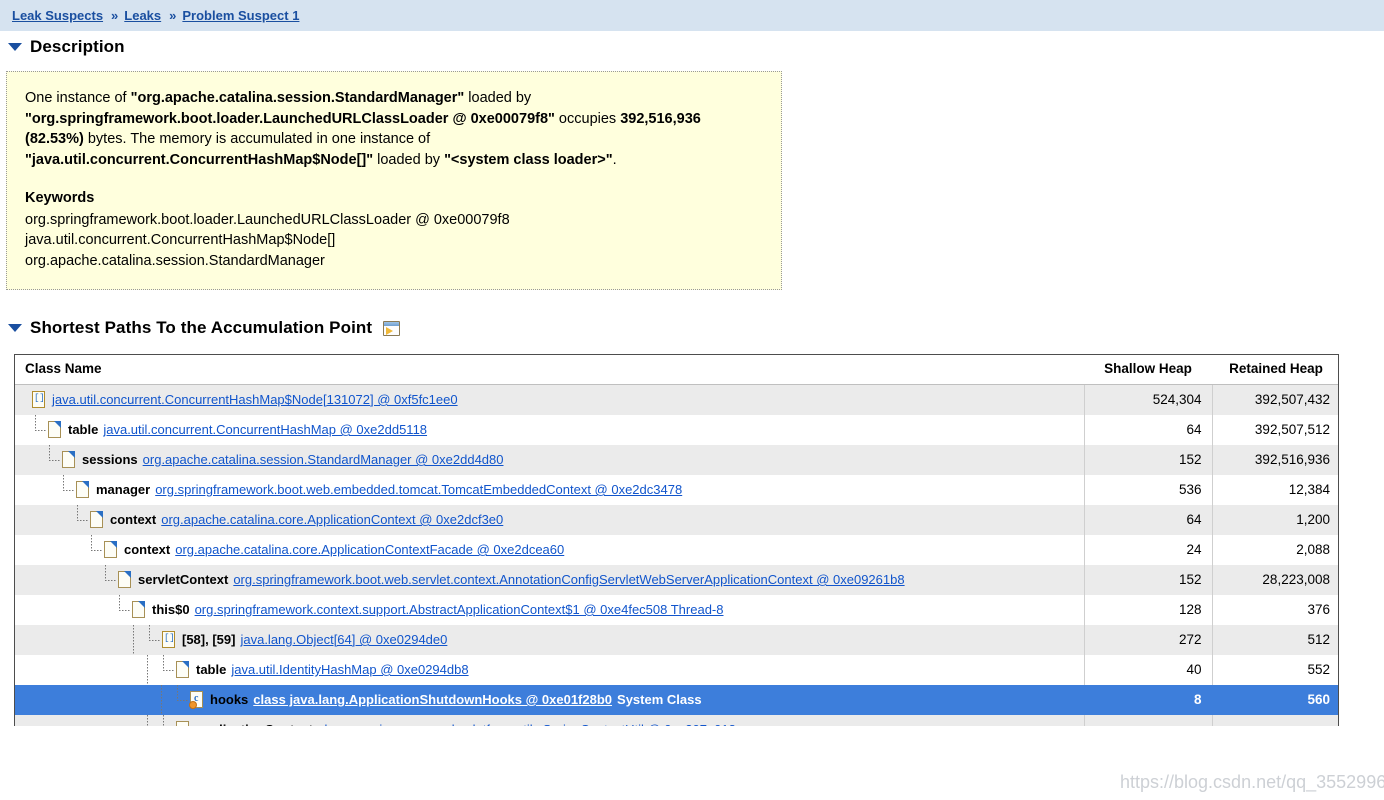 The width and height of the screenshot is (1384, 800). What do you see at coordinates (60, 198) in the screenshot?
I see `keywords-title: Keywords` at bounding box center [60, 198].